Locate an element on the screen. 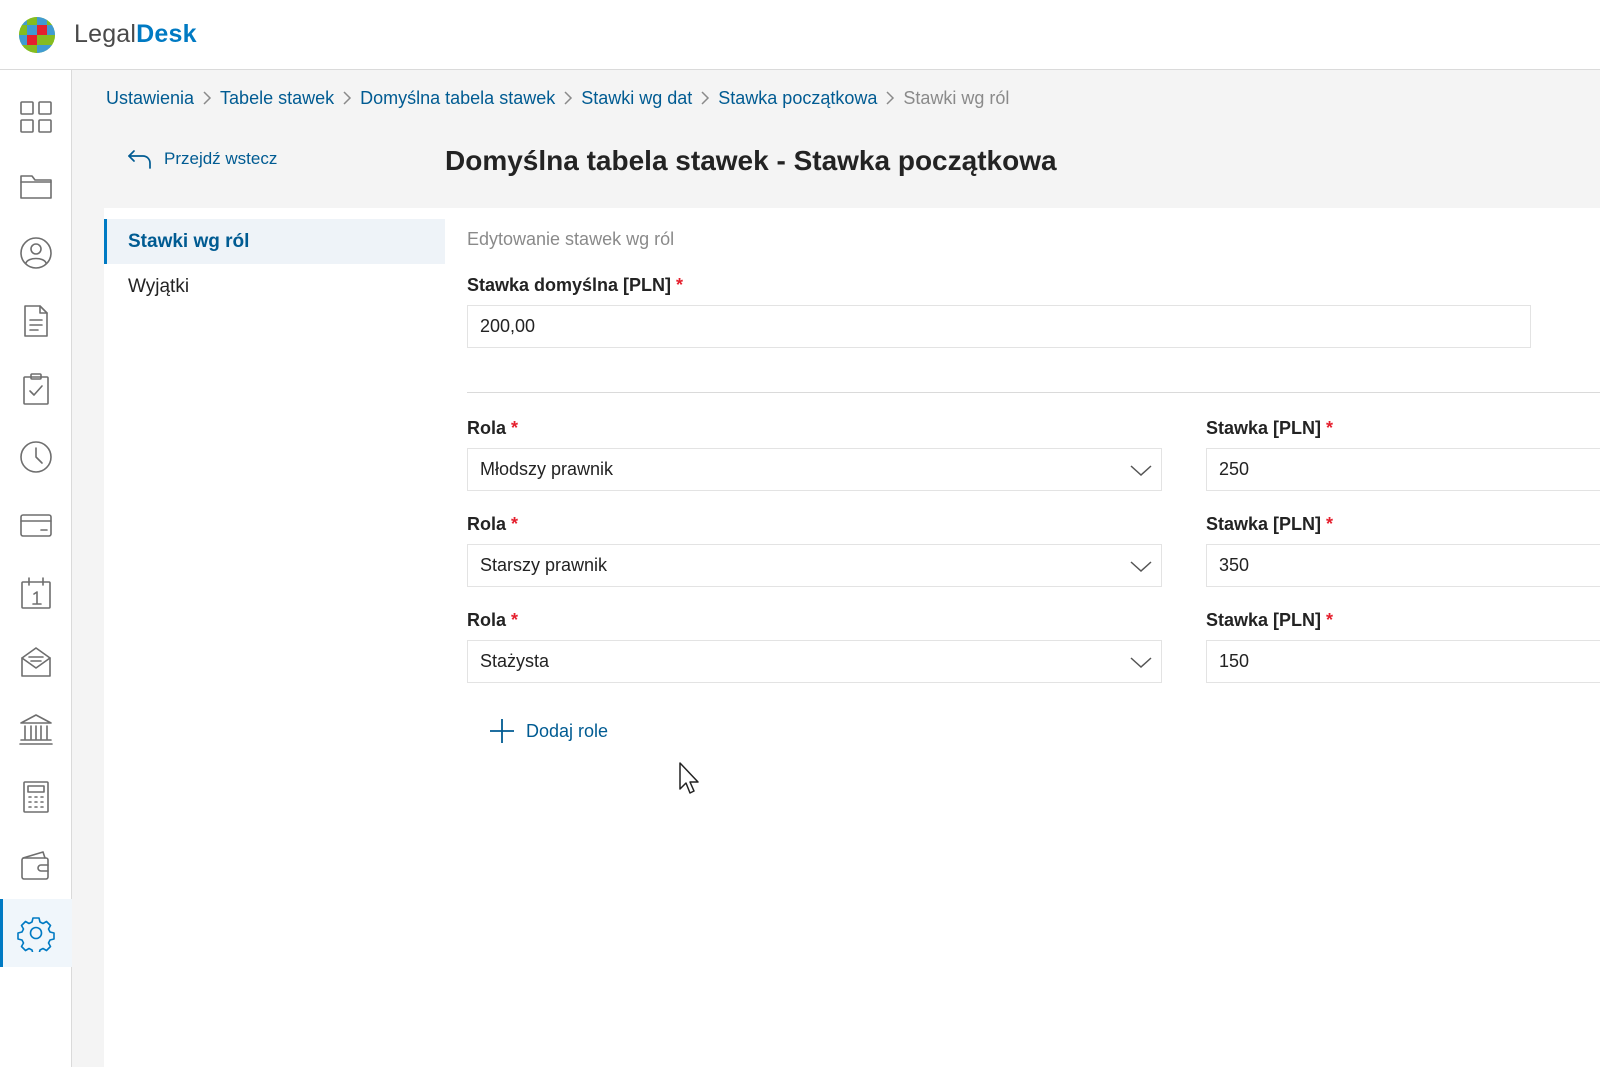  section-menu: Stawki wg ról Wyjątki is located at coordinates (274, 264).